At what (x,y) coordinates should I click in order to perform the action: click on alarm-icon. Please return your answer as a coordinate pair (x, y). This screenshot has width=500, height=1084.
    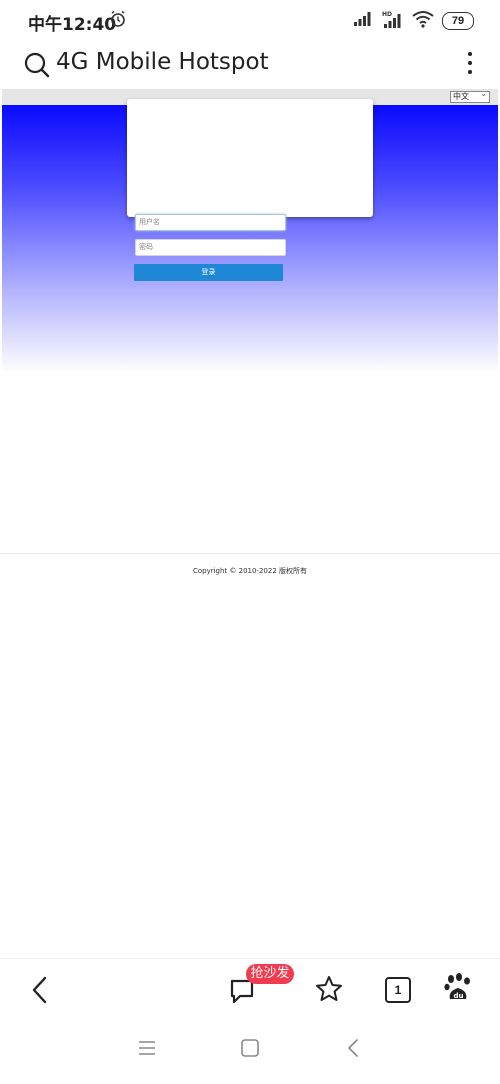
    Looking at the image, I should click on (118, 21).